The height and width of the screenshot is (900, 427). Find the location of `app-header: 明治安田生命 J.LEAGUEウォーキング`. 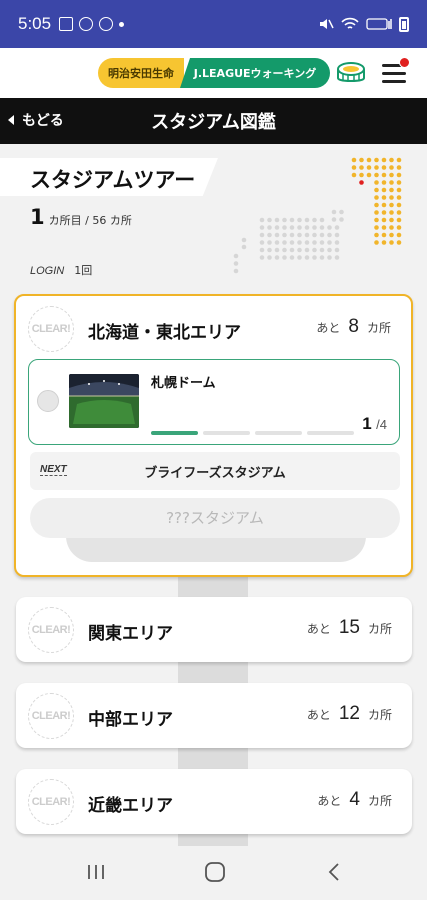

app-header: 明治安田生命 J.LEAGUEウォーキング is located at coordinates (213, 73).